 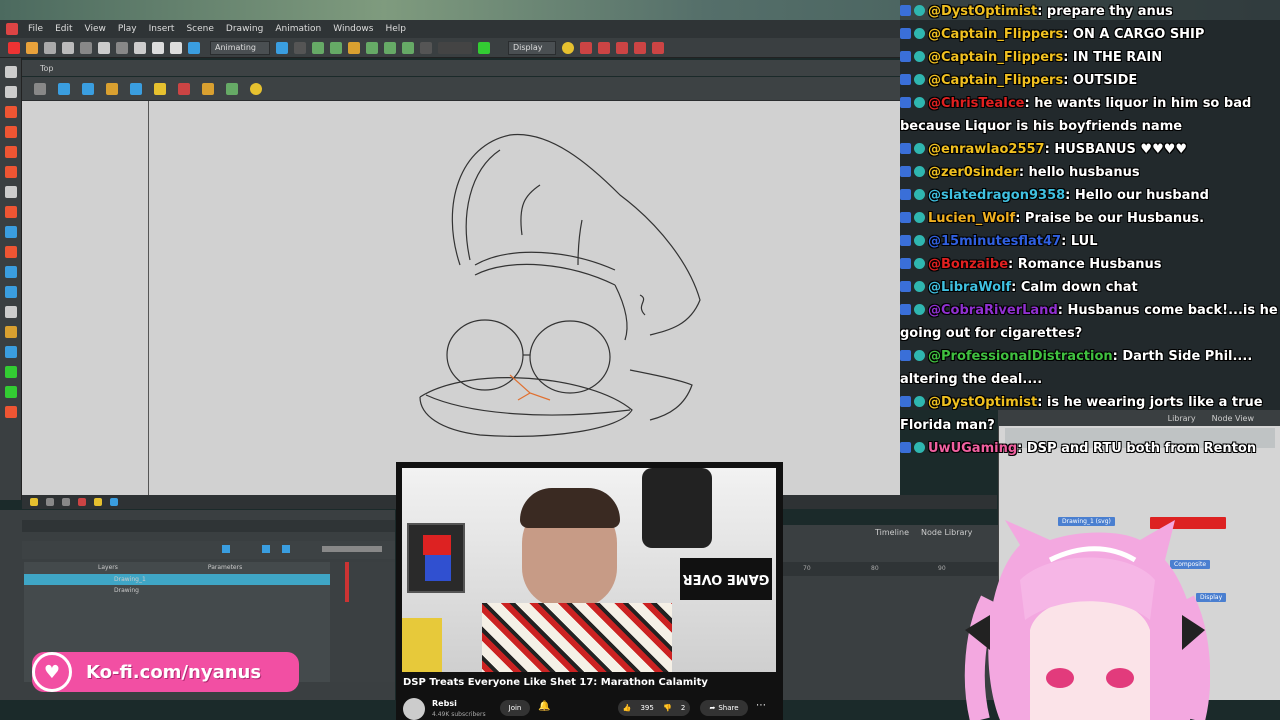 I want to click on save-icon, so click(x=50, y=47).